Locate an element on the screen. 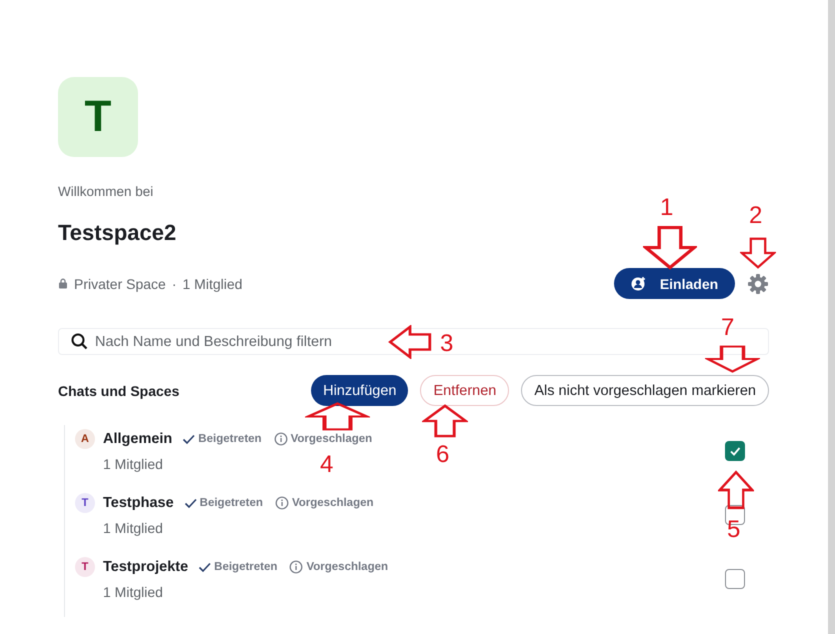 The image size is (835, 634). scrollbar is located at coordinates (831, 317).